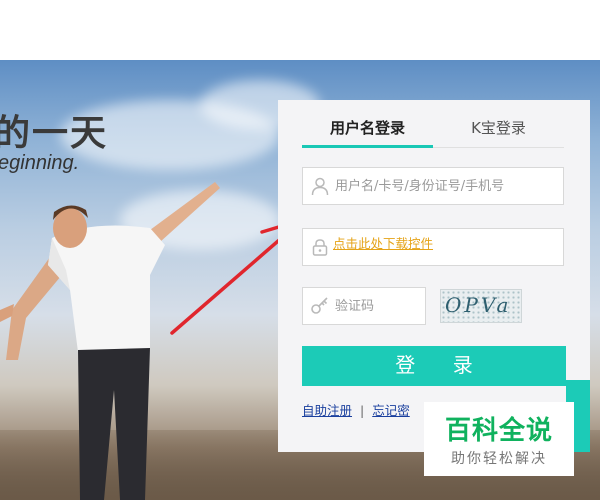 This screenshot has width=600, height=500. I want to click on username-field, so click(433, 186).